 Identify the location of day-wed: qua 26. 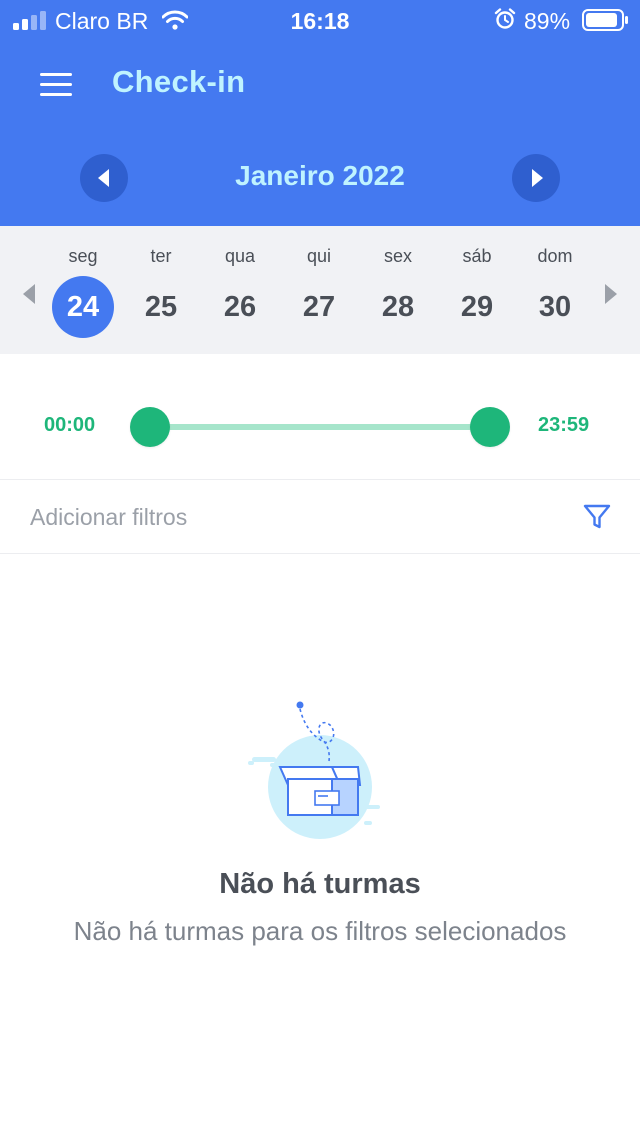
(240, 290).